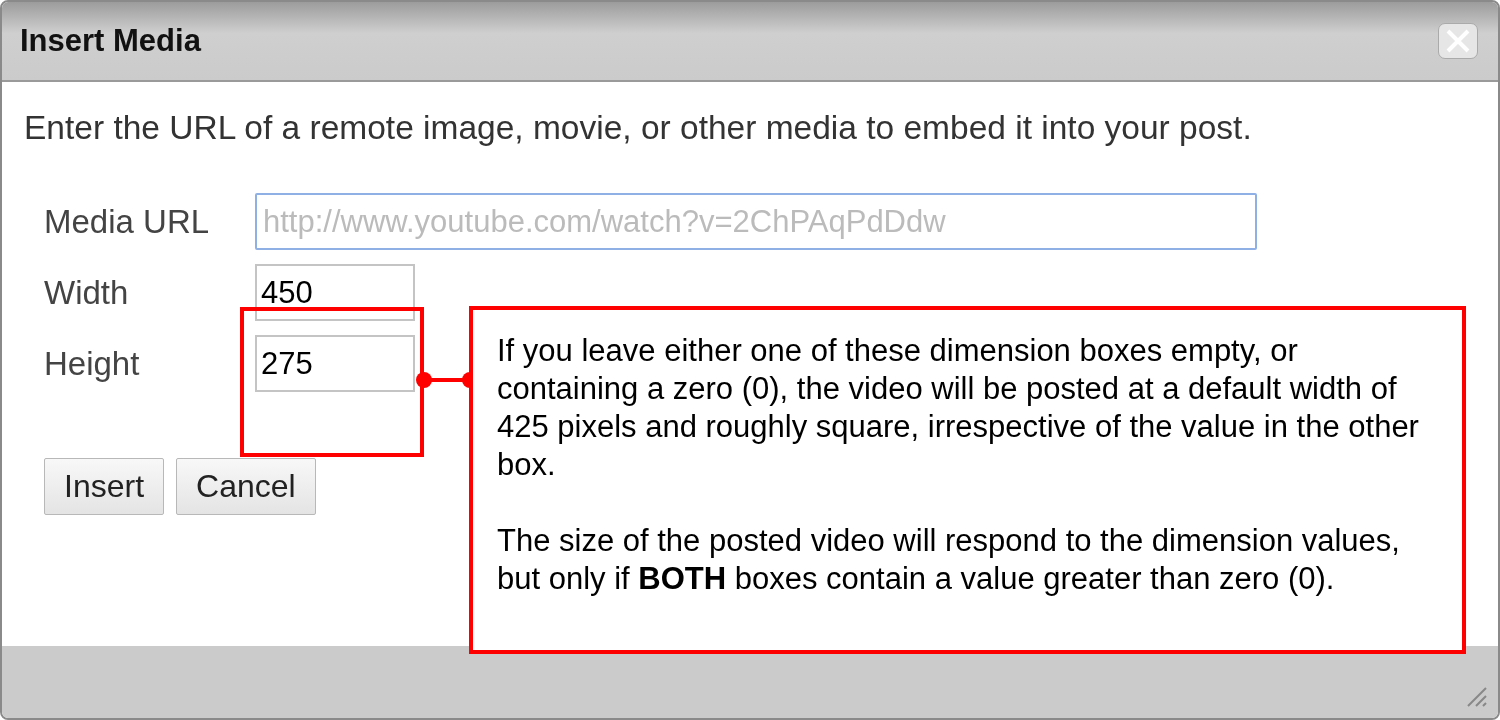 The height and width of the screenshot is (720, 1500). Describe the element at coordinates (335, 363) in the screenshot. I see `dimension-field: 275` at that location.